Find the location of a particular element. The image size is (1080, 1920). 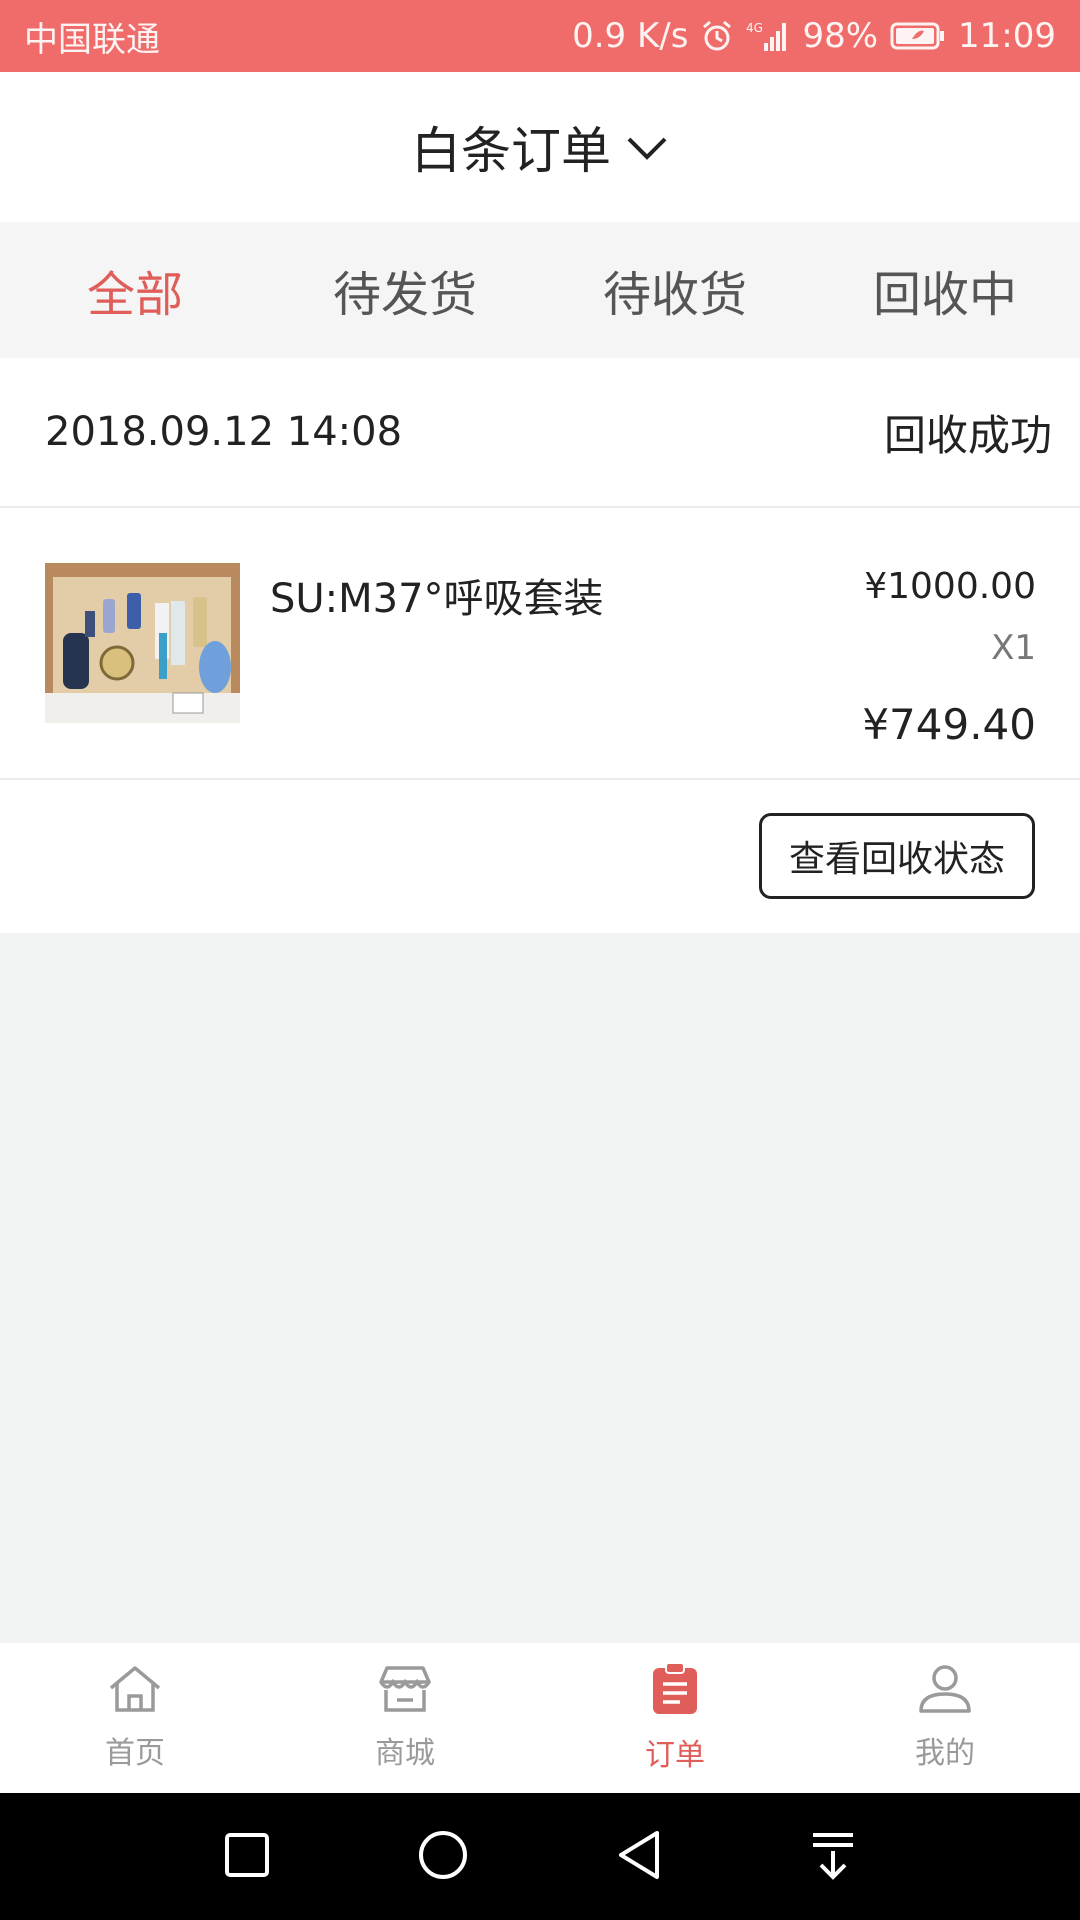

order-status: 回收成功 is located at coordinates (967, 435).